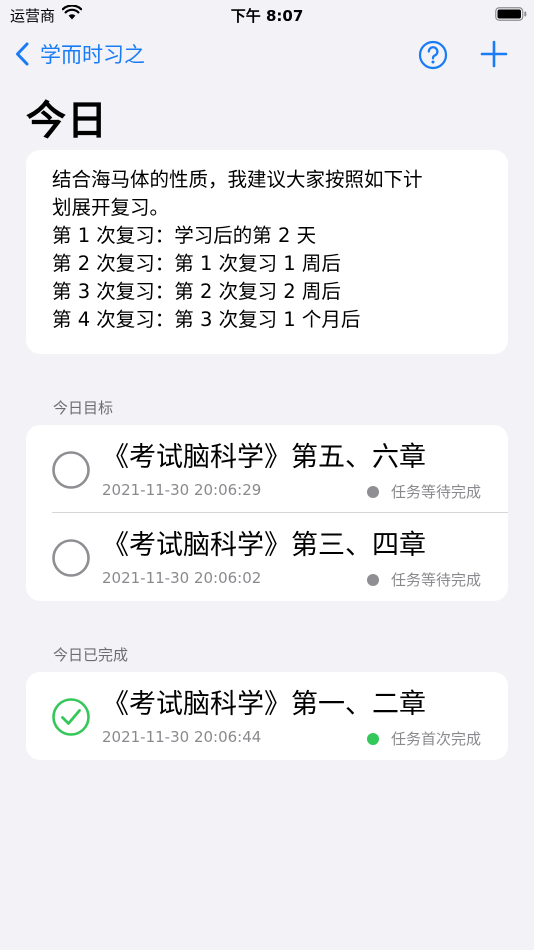 The height and width of the screenshot is (950, 534). Describe the element at coordinates (206, 319) in the screenshot. I see `note-line: 第 4 次复习：第 3 次复习 1 个月后` at that location.